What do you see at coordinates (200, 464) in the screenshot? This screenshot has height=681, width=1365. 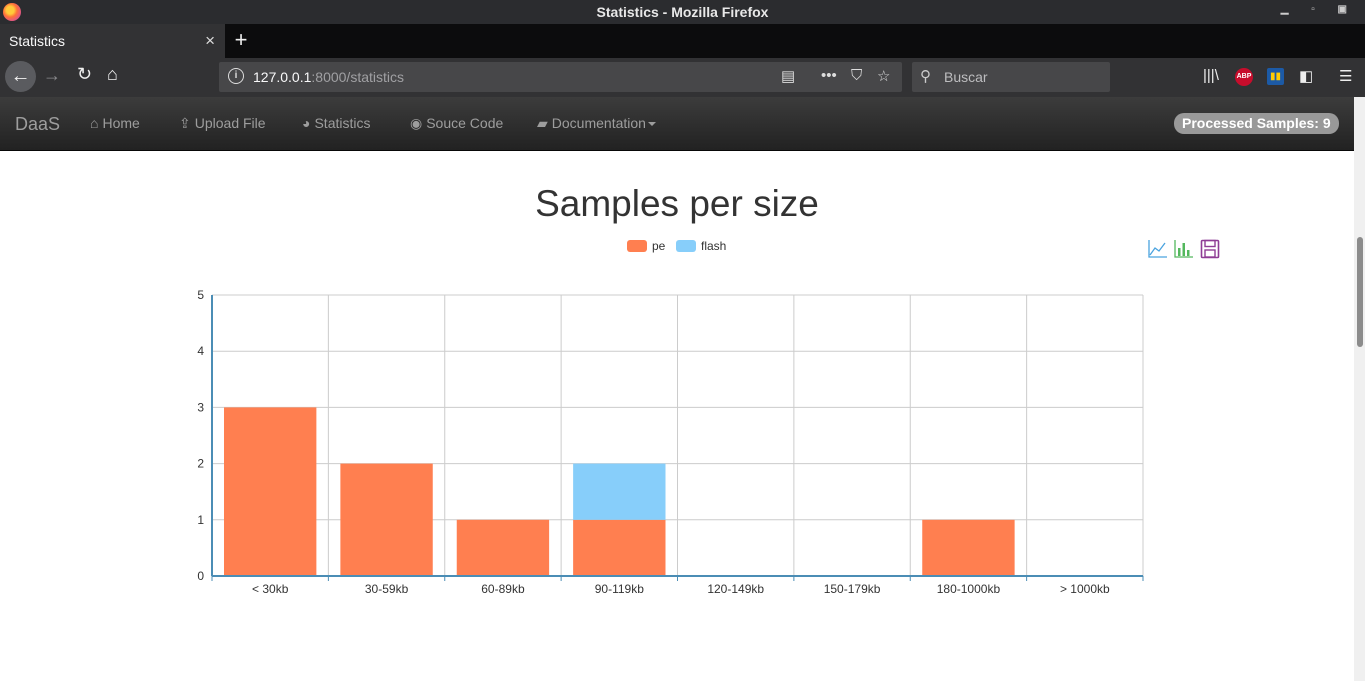 I see `y-tick-label: 2` at bounding box center [200, 464].